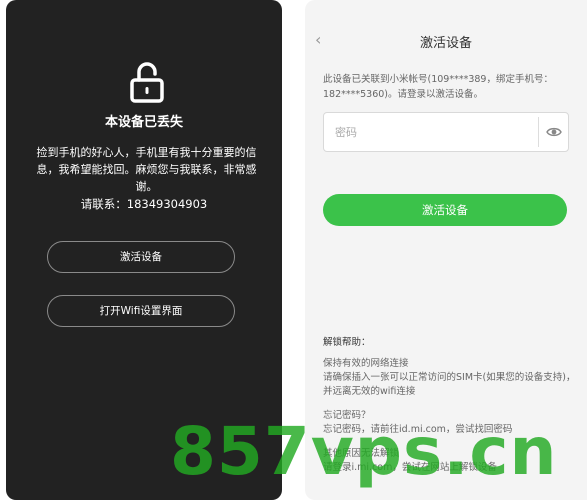 This screenshot has width=587, height=500. I want to click on help-item-heading: 忘记密码？, so click(347, 415).